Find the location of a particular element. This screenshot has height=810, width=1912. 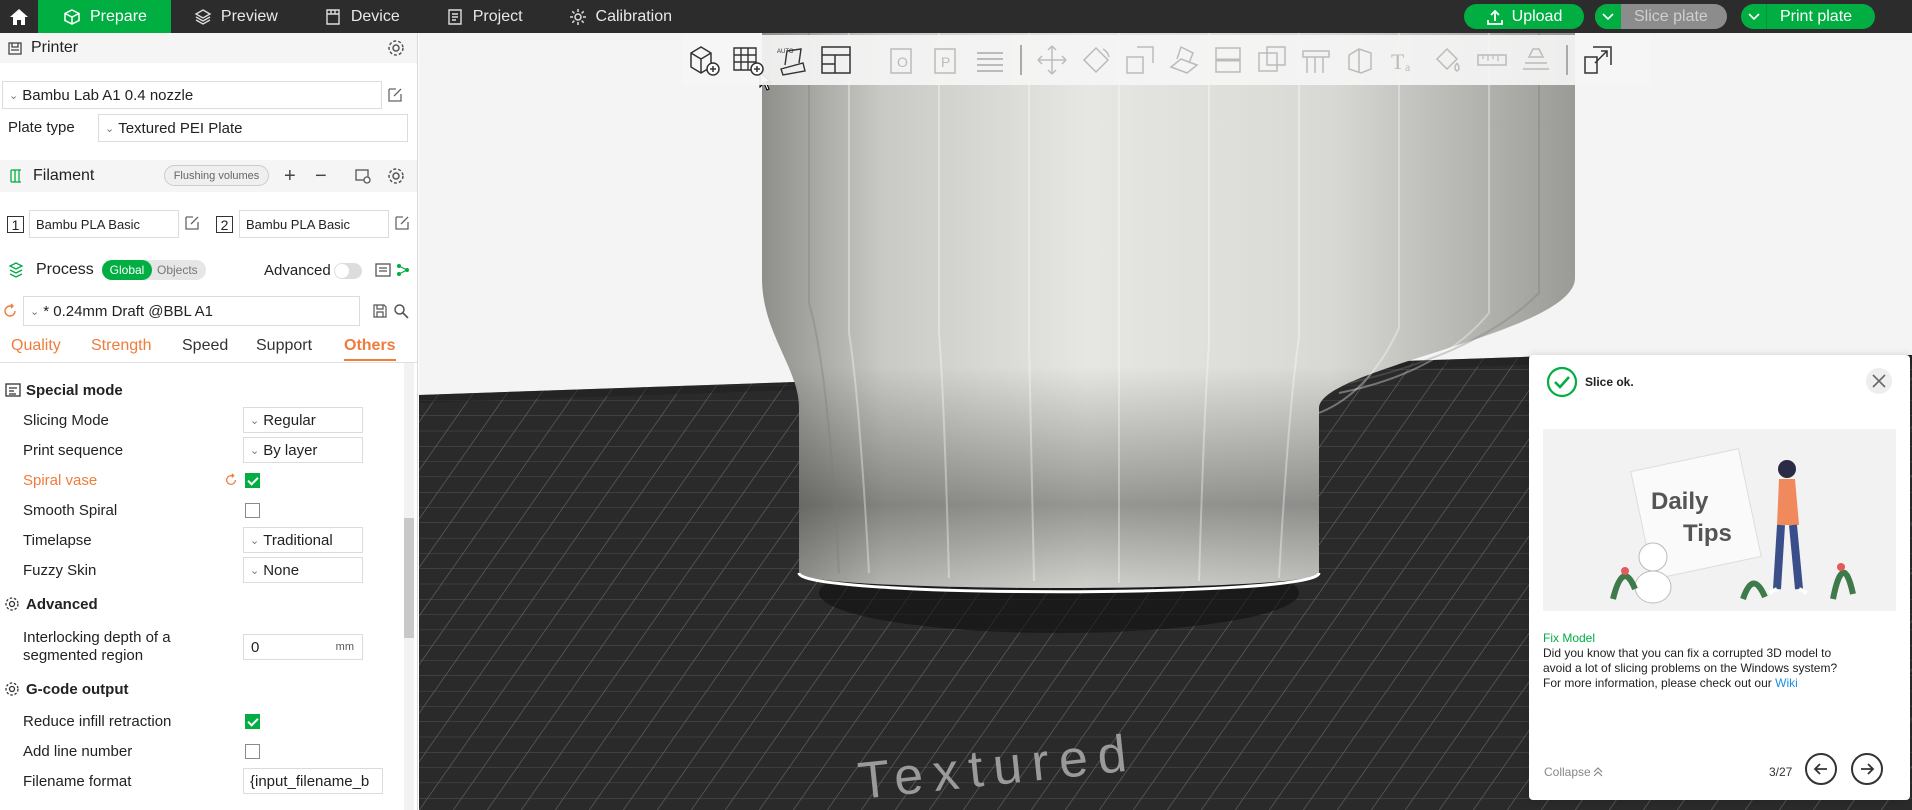

slice-status: Slice ok. is located at coordinates (1609, 382).